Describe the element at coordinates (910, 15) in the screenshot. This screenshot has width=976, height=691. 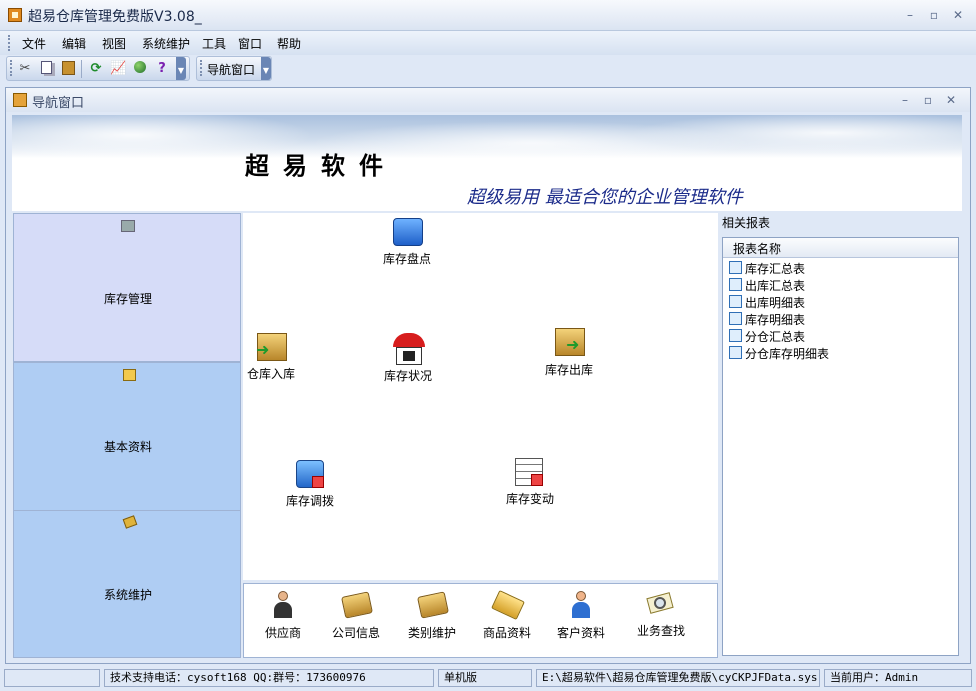
I see `minimize-button: –` at that location.